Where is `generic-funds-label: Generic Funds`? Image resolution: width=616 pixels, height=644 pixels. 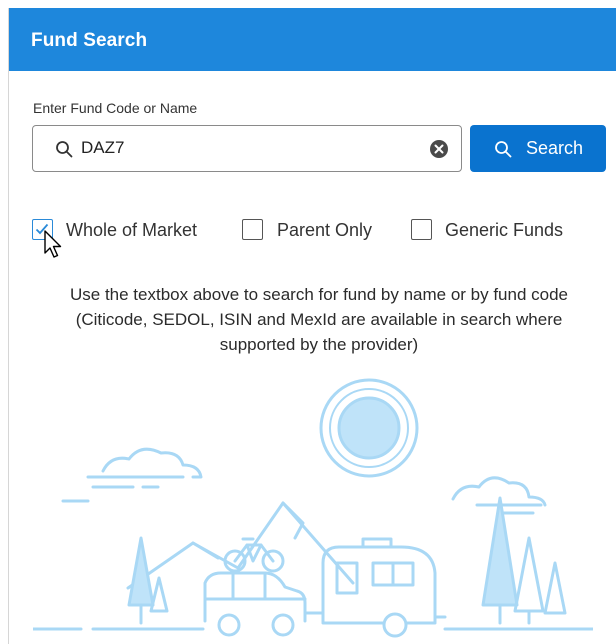
generic-funds-label: Generic Funds is located at coordinates (504, 230).